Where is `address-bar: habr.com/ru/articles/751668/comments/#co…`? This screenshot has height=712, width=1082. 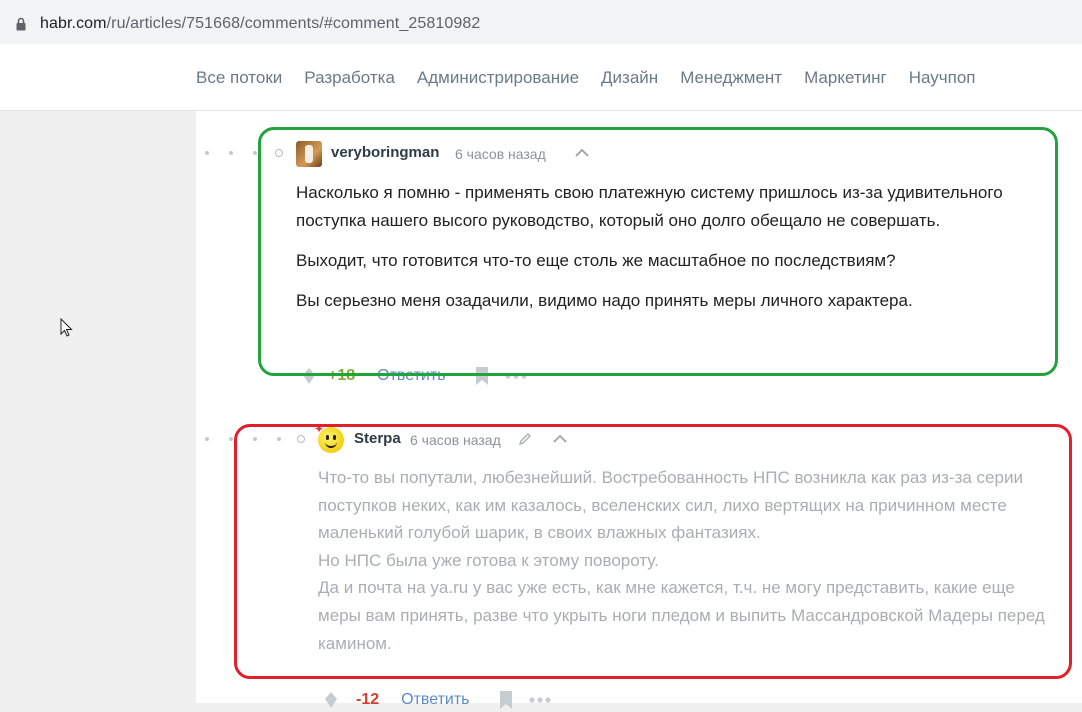 address-bar: habr.com/ru/articles/751668/comments/#co… is located at coordinates (541, 22).